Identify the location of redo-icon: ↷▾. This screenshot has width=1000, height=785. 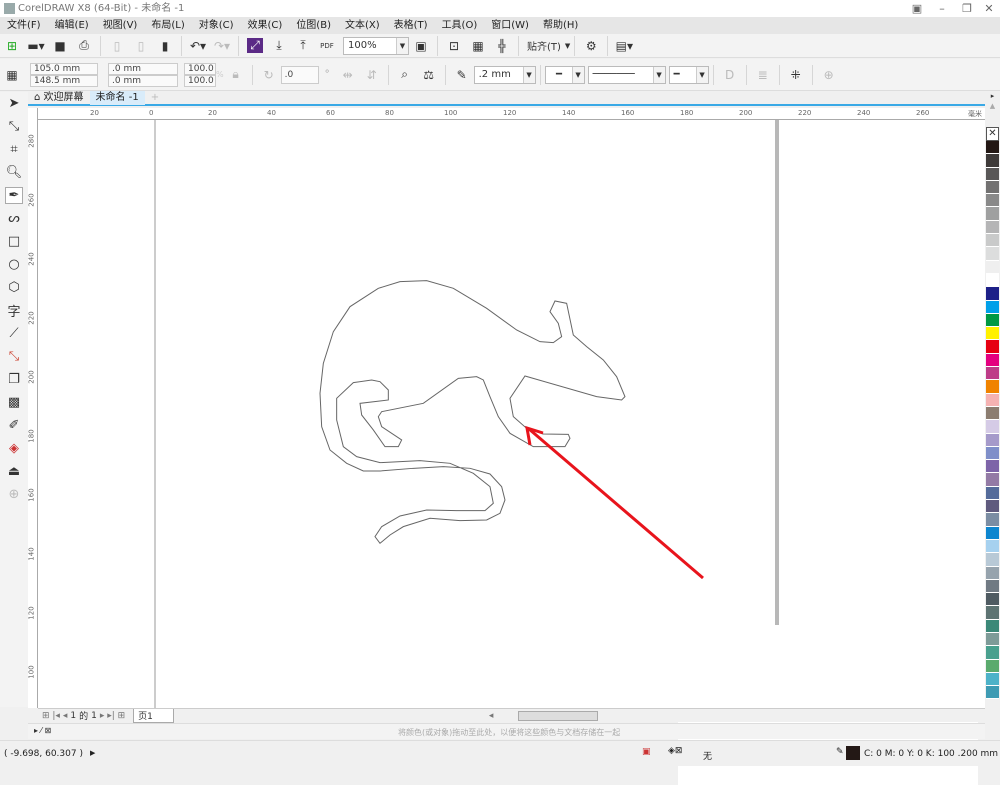
(222, 46).